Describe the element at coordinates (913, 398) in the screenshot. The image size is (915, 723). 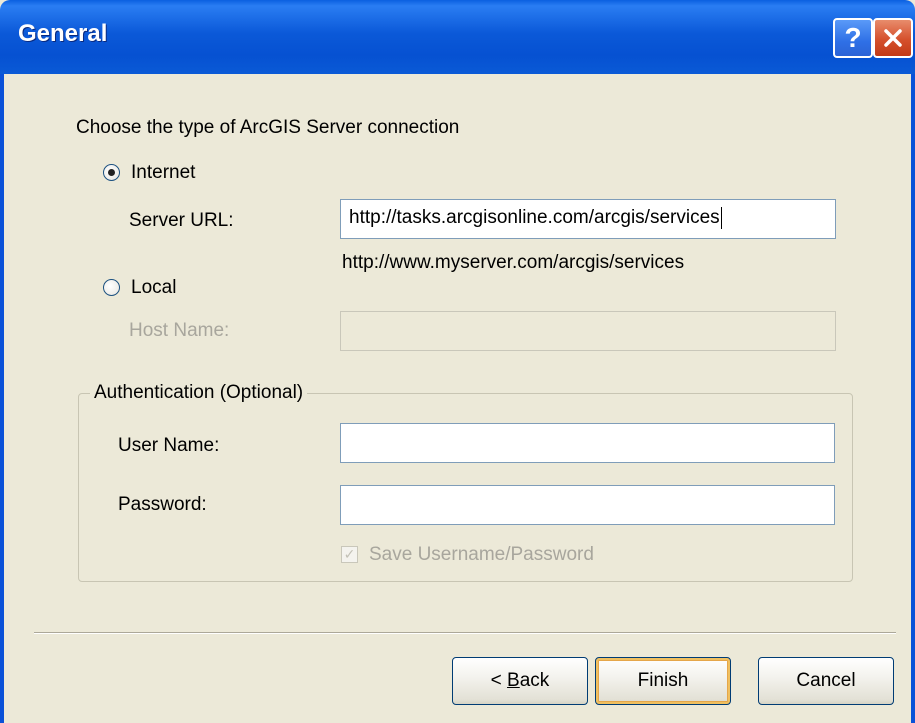
I see `window-frame-right` at that location.